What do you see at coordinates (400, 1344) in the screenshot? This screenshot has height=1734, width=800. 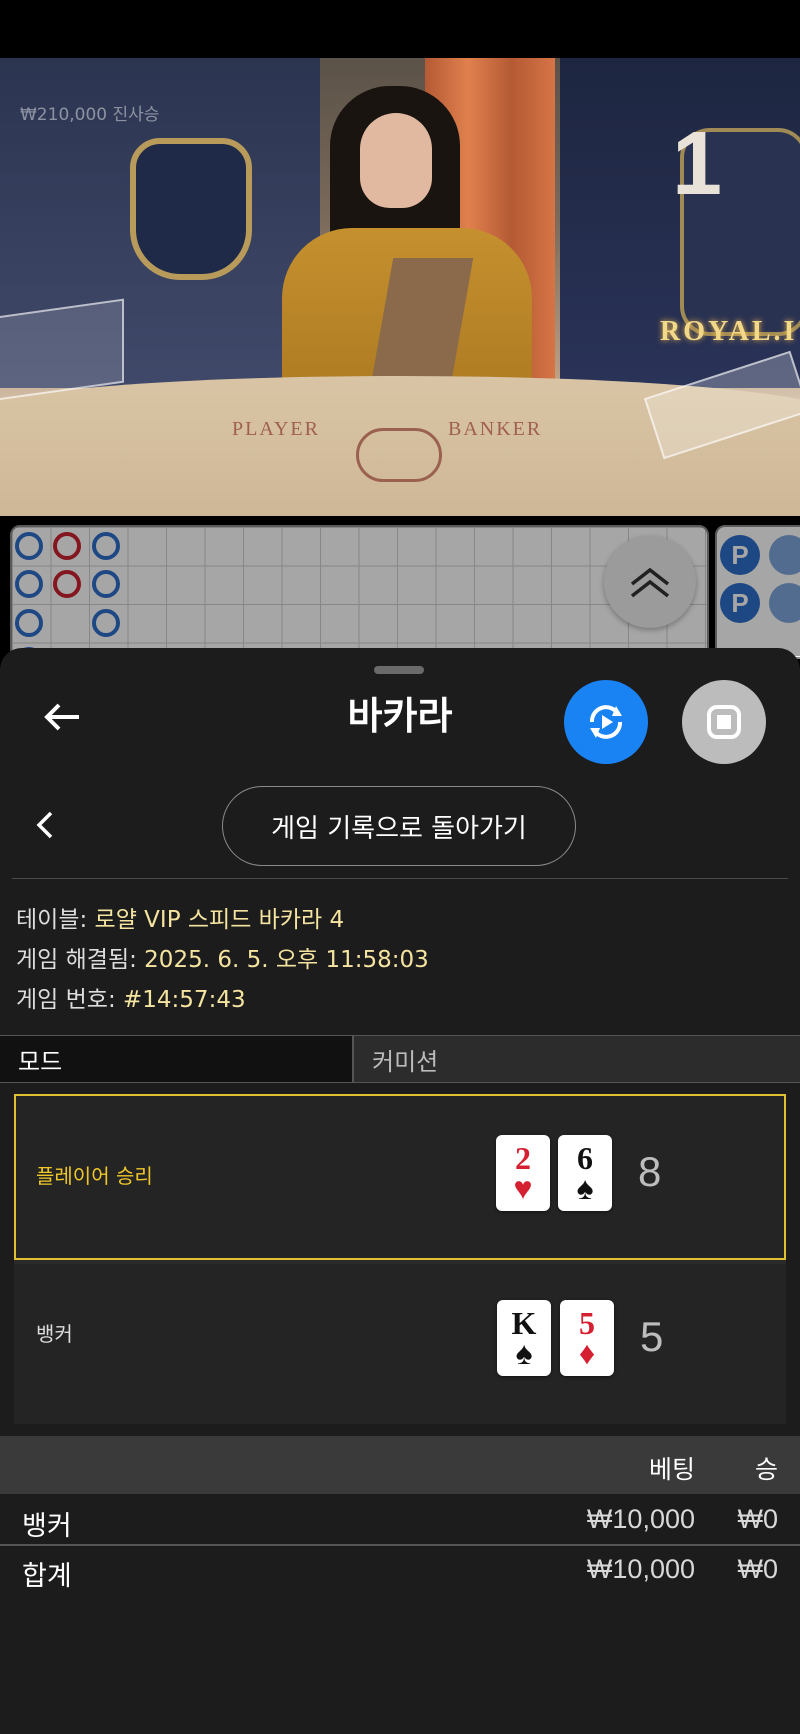 I see `banker-result-row` at bounding box center [400, 1344].